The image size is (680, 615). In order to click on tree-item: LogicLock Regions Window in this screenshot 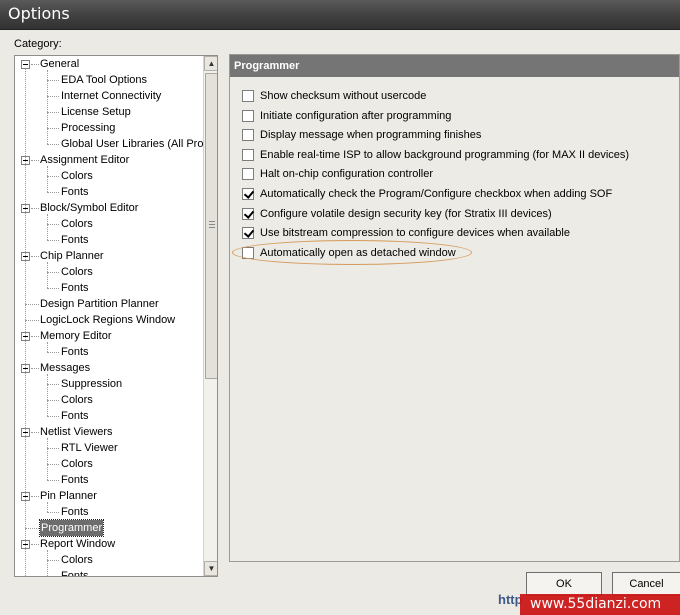, I will do `click(109, 320)`.